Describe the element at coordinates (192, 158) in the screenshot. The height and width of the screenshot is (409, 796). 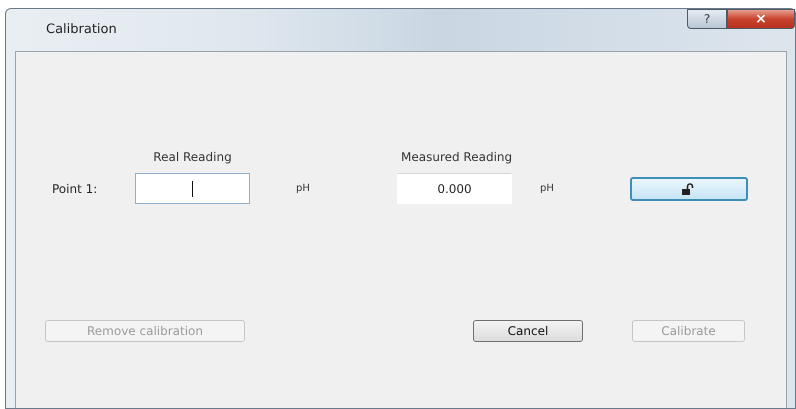
I see `column-heading: Real Reading` at that location.